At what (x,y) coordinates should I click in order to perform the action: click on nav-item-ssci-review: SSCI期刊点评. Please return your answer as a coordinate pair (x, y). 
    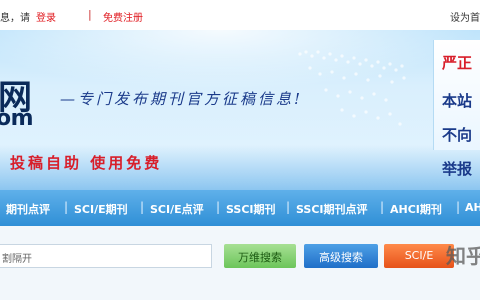
    Looking at the image, I should click on (332, 209).